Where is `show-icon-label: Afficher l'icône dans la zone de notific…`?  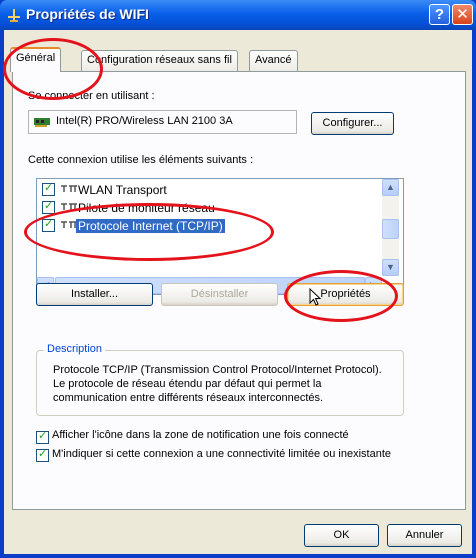 show-icon-label: Afficher l'icône dans la zone de notific… is located at coordinates (200, 435).